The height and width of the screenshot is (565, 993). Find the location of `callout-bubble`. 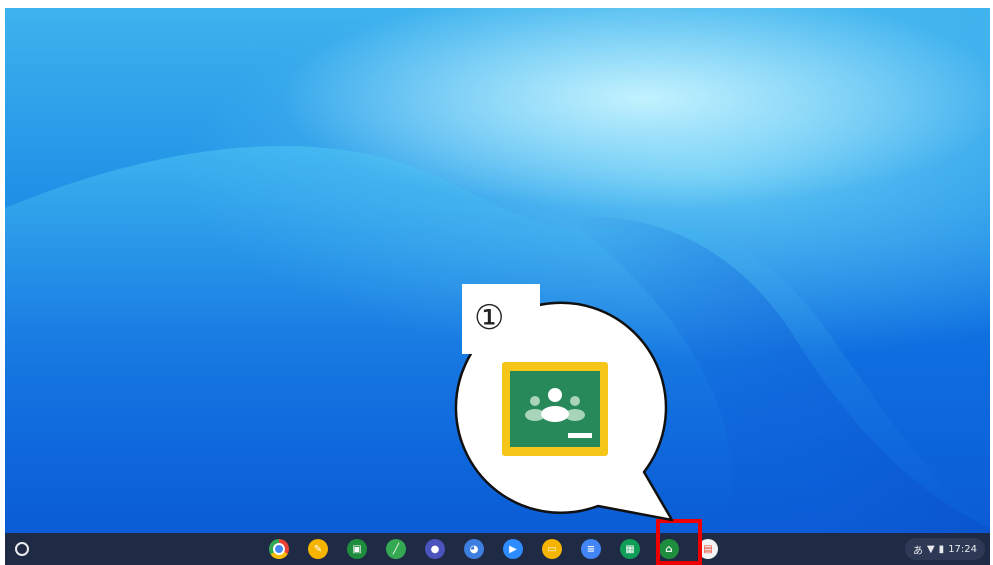

callout-bubble is located at coordinates (564, 411).